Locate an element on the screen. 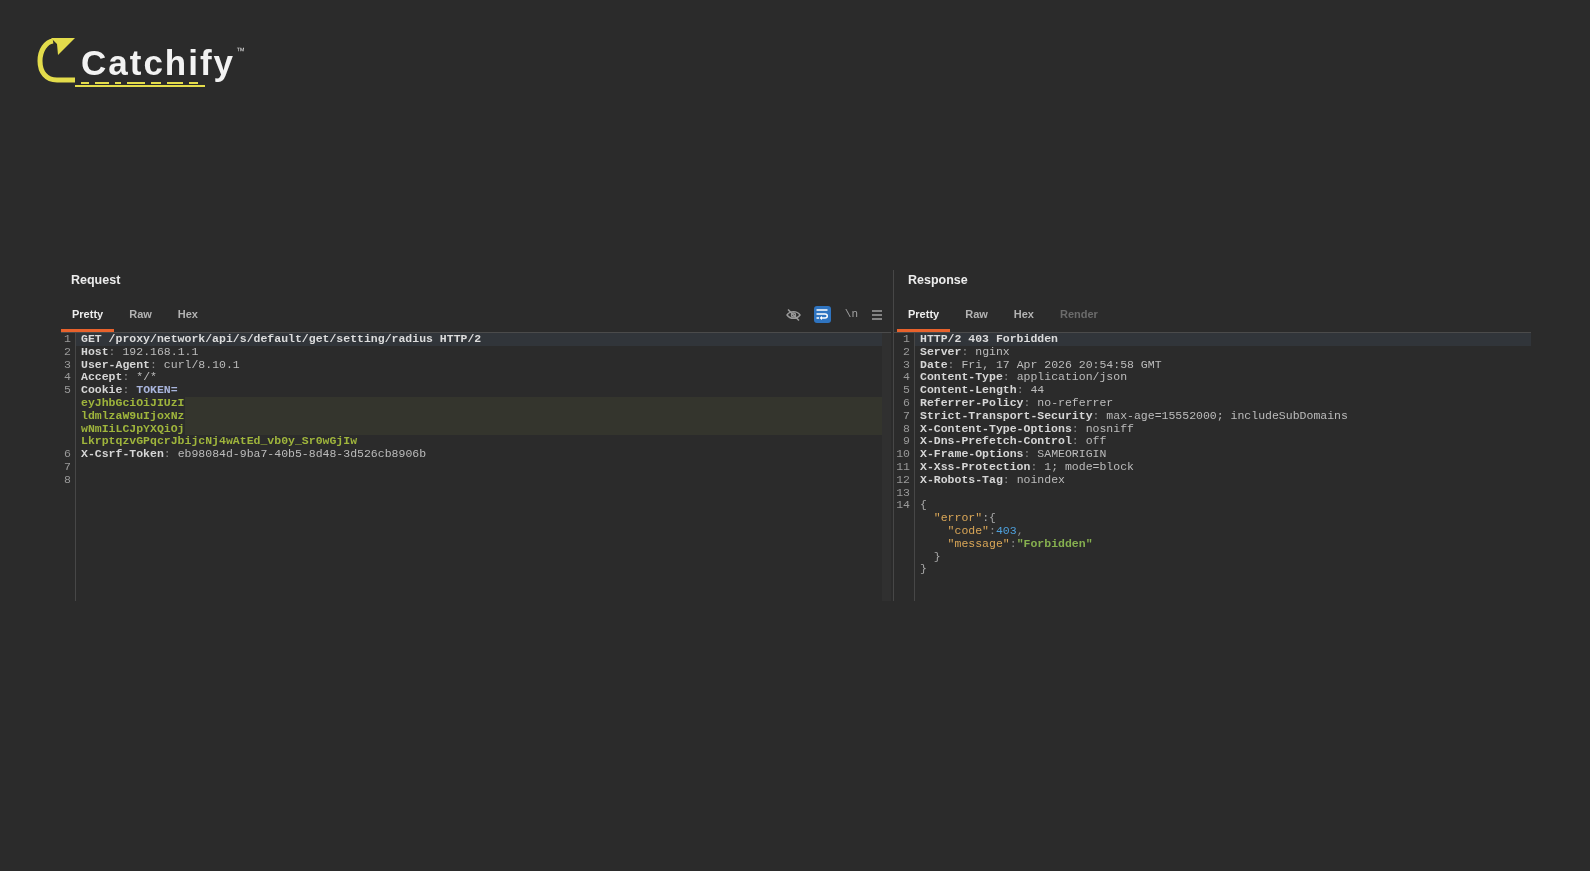 The height and width of the screenshot is (871, 1590). code-line: "error":{ is located at coordinates (964, 518).